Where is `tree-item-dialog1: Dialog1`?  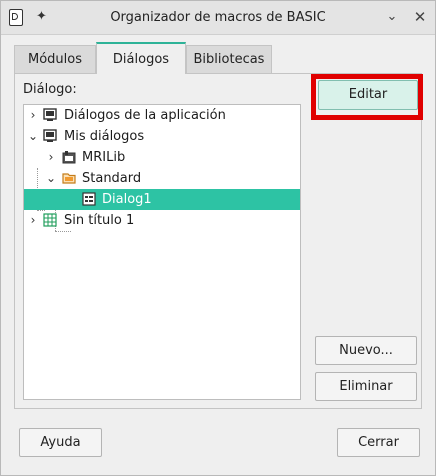 tree-item-dialog1: Dialog1 is located at coordinates (162, 199).